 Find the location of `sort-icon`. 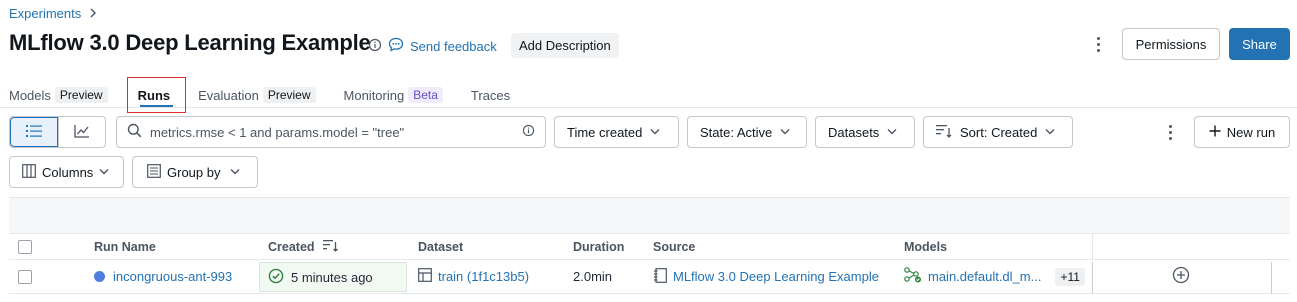

sort-icon is located at coordinates (944, 132).